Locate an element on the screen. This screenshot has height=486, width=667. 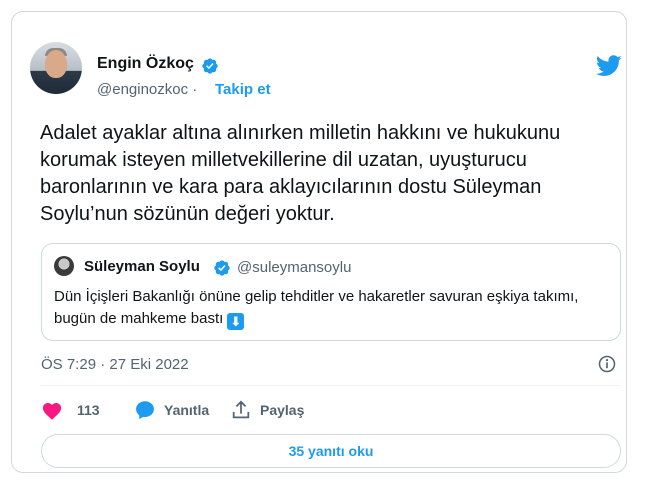
read-replies-button: 35 yanıtı oku is located at coordinates (331, 451).